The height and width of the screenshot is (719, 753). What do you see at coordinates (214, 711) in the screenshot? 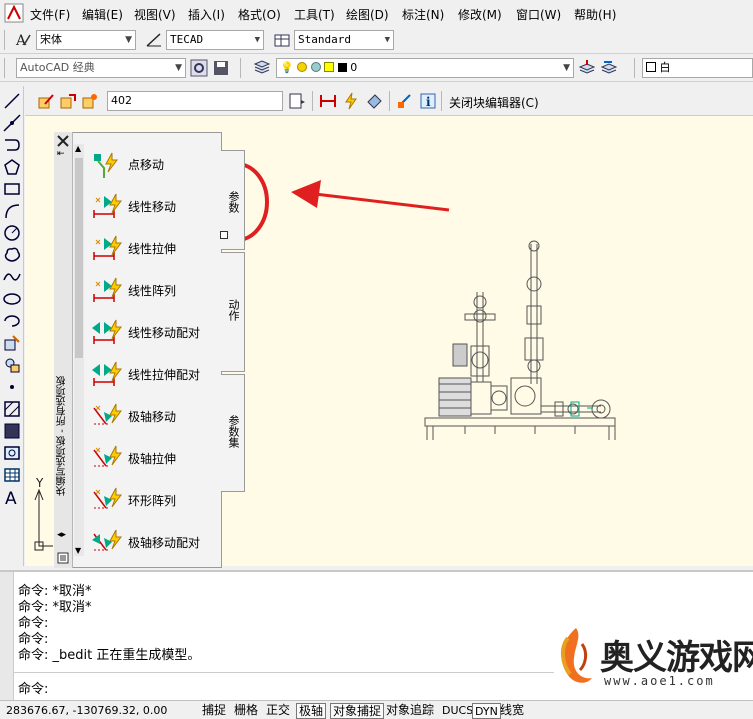
I see `snap-toggle: 捕捉` at bounding box center [214, 711].